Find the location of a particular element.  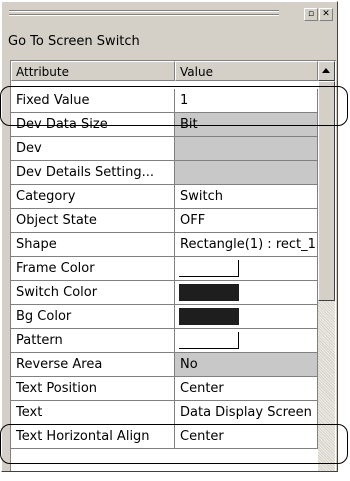

property-row: Shape Rectangle(1) : rect_1 is located at coordinates (164, 245).